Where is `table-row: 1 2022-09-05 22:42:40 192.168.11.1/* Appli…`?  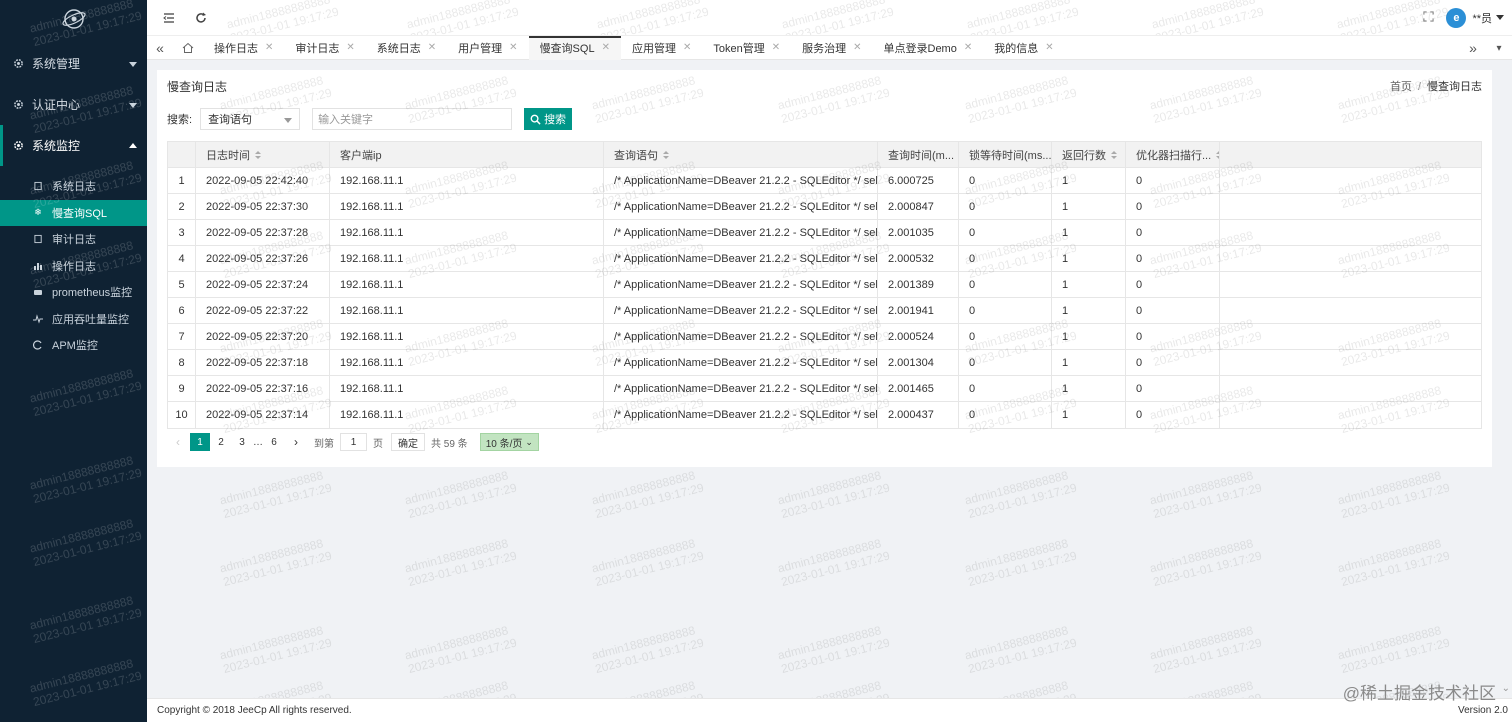
table-row: 1 2022-09-05 22:42:40 192.168.11.1/* Appli… is located at coordinates (824, 181).